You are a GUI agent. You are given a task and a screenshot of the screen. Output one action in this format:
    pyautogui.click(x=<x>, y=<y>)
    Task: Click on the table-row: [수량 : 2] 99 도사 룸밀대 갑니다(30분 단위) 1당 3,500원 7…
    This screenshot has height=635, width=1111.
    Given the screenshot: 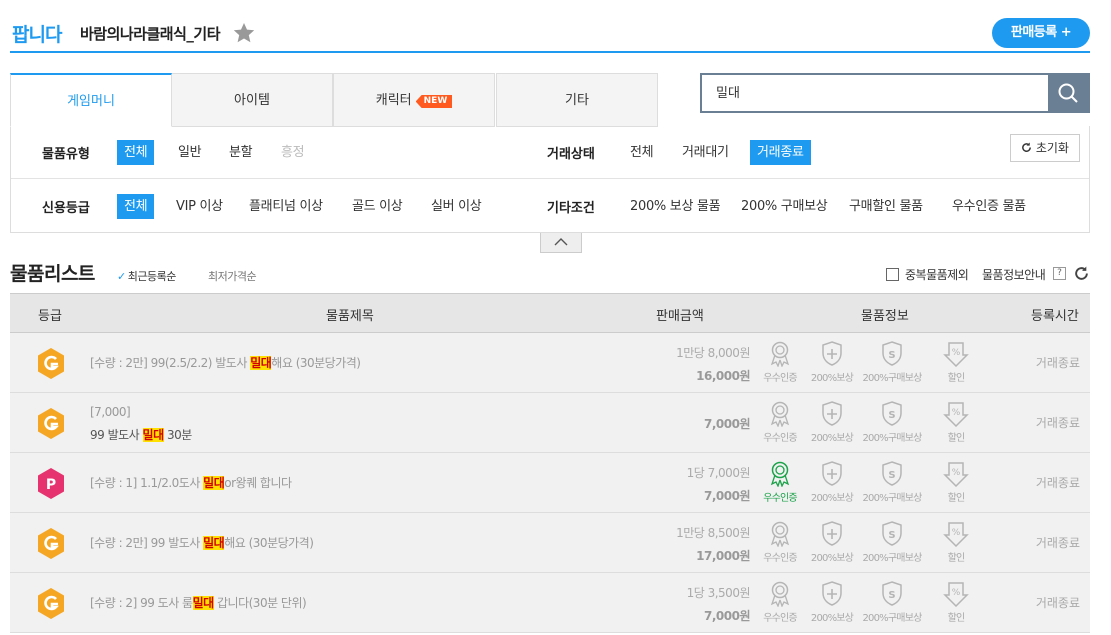 What is the action you would take?
    pyautogui.click(x=550, y=603)
    